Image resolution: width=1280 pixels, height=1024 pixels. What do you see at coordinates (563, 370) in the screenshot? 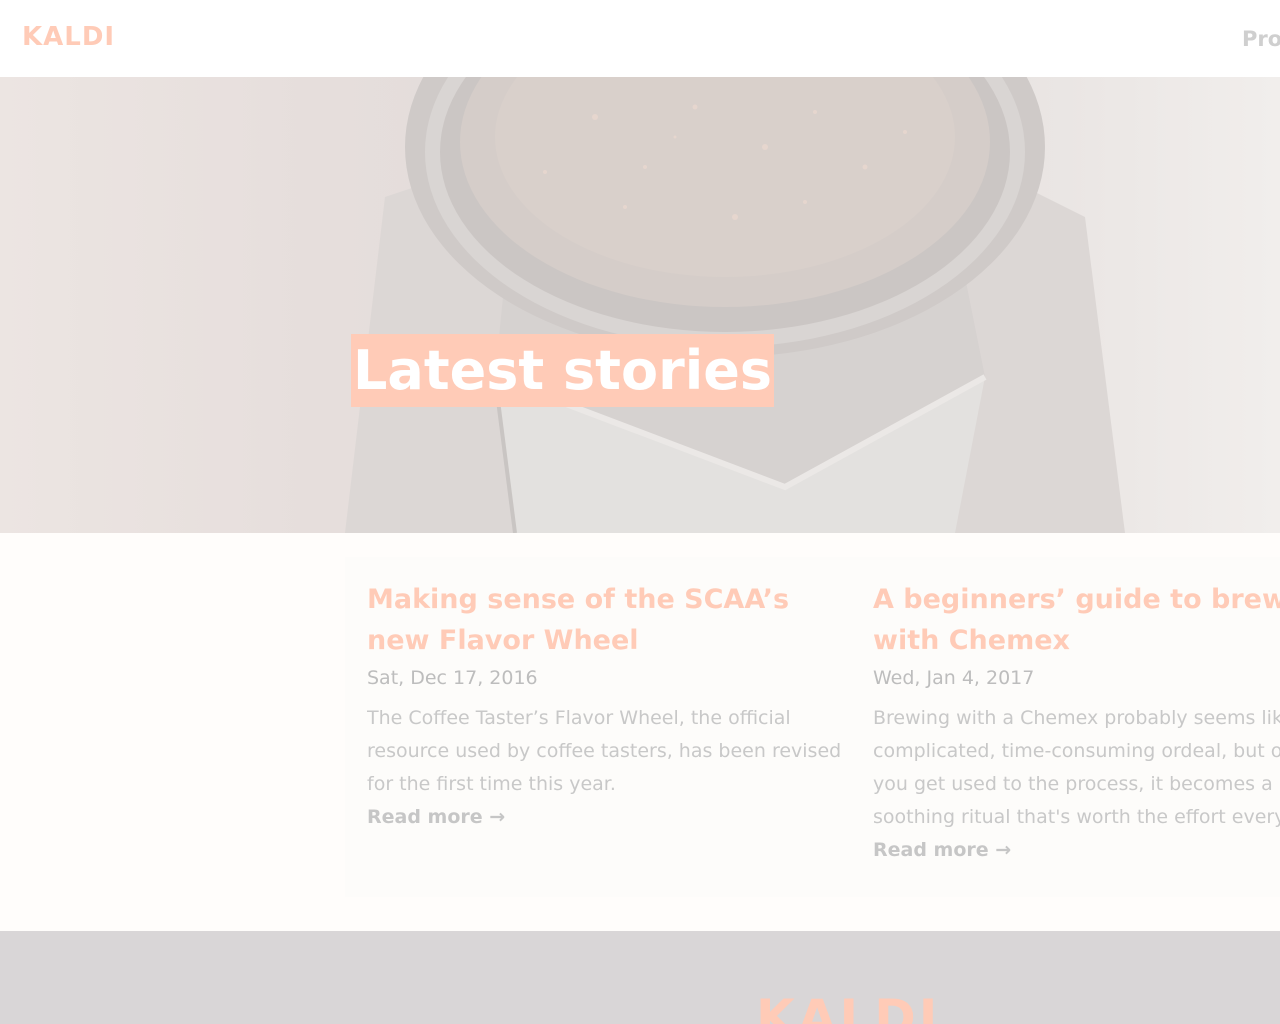
I see `hero-title: Latest stories` at bounding box center [563, 370].